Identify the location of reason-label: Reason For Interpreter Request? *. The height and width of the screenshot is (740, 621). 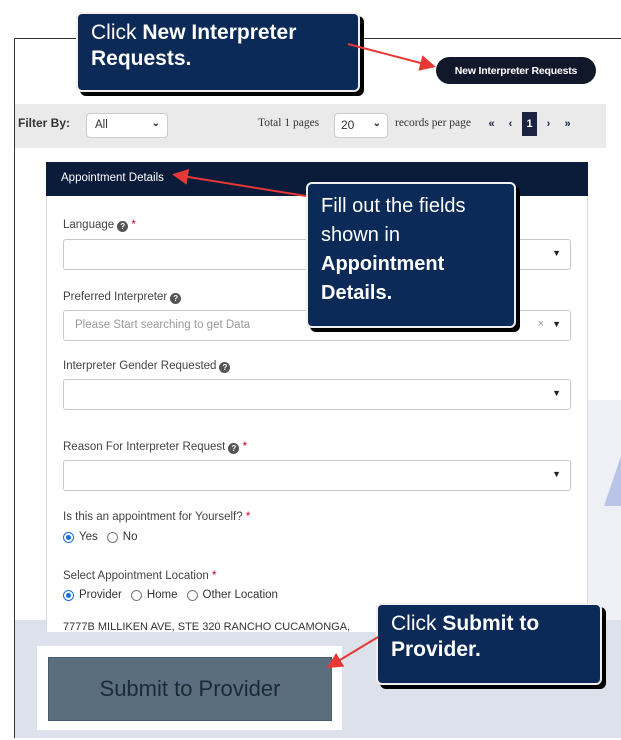
(155, 447).